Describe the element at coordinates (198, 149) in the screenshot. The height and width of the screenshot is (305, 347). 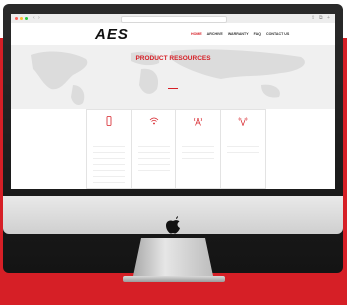
I see `card-wireless-lan` at that location.